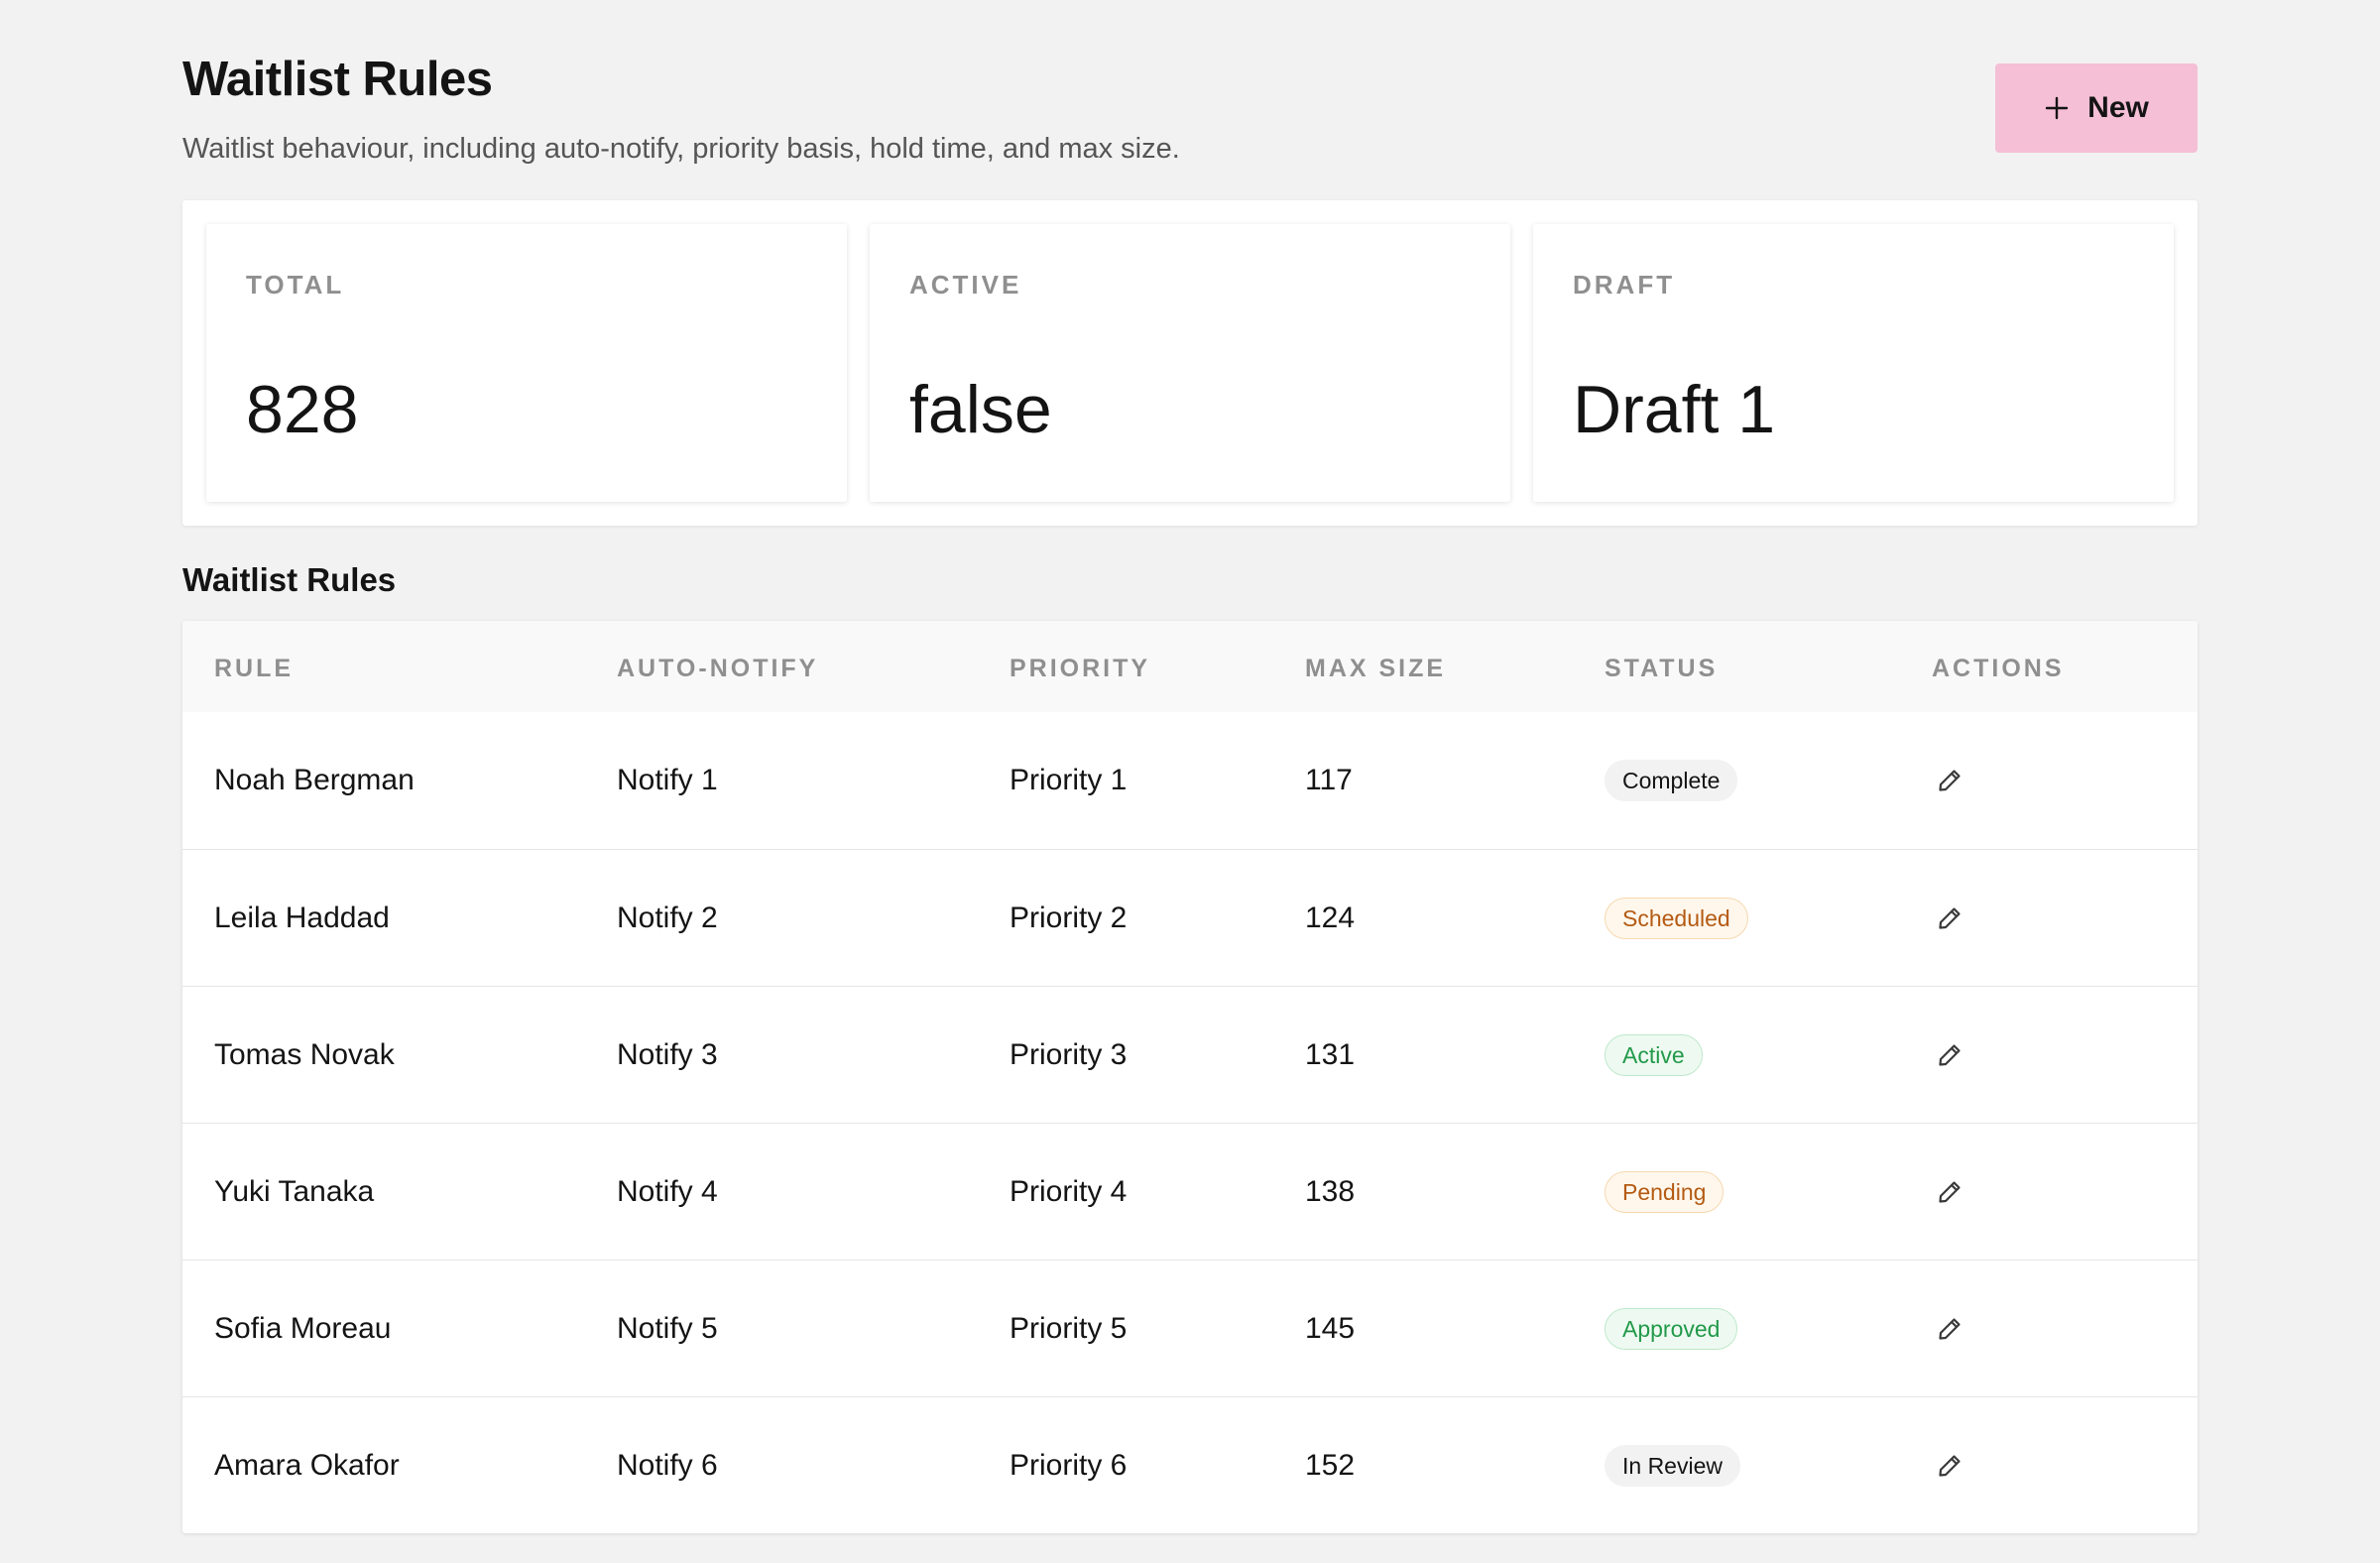 The image size is (2380, 1563). Describe the element at coordinates (1662, 668) in the screenshot. I see `column-header-status: STATUS` at that location.